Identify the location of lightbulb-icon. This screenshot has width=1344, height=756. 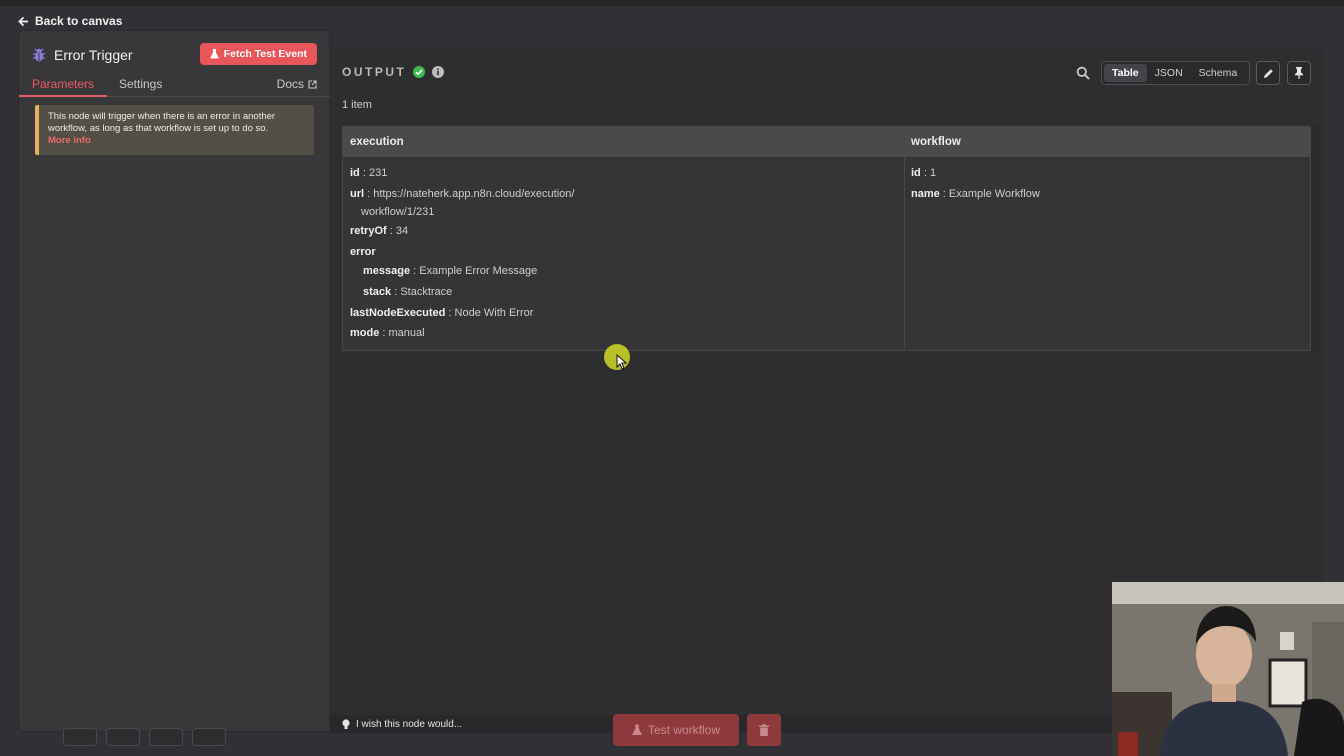
(346, 724).